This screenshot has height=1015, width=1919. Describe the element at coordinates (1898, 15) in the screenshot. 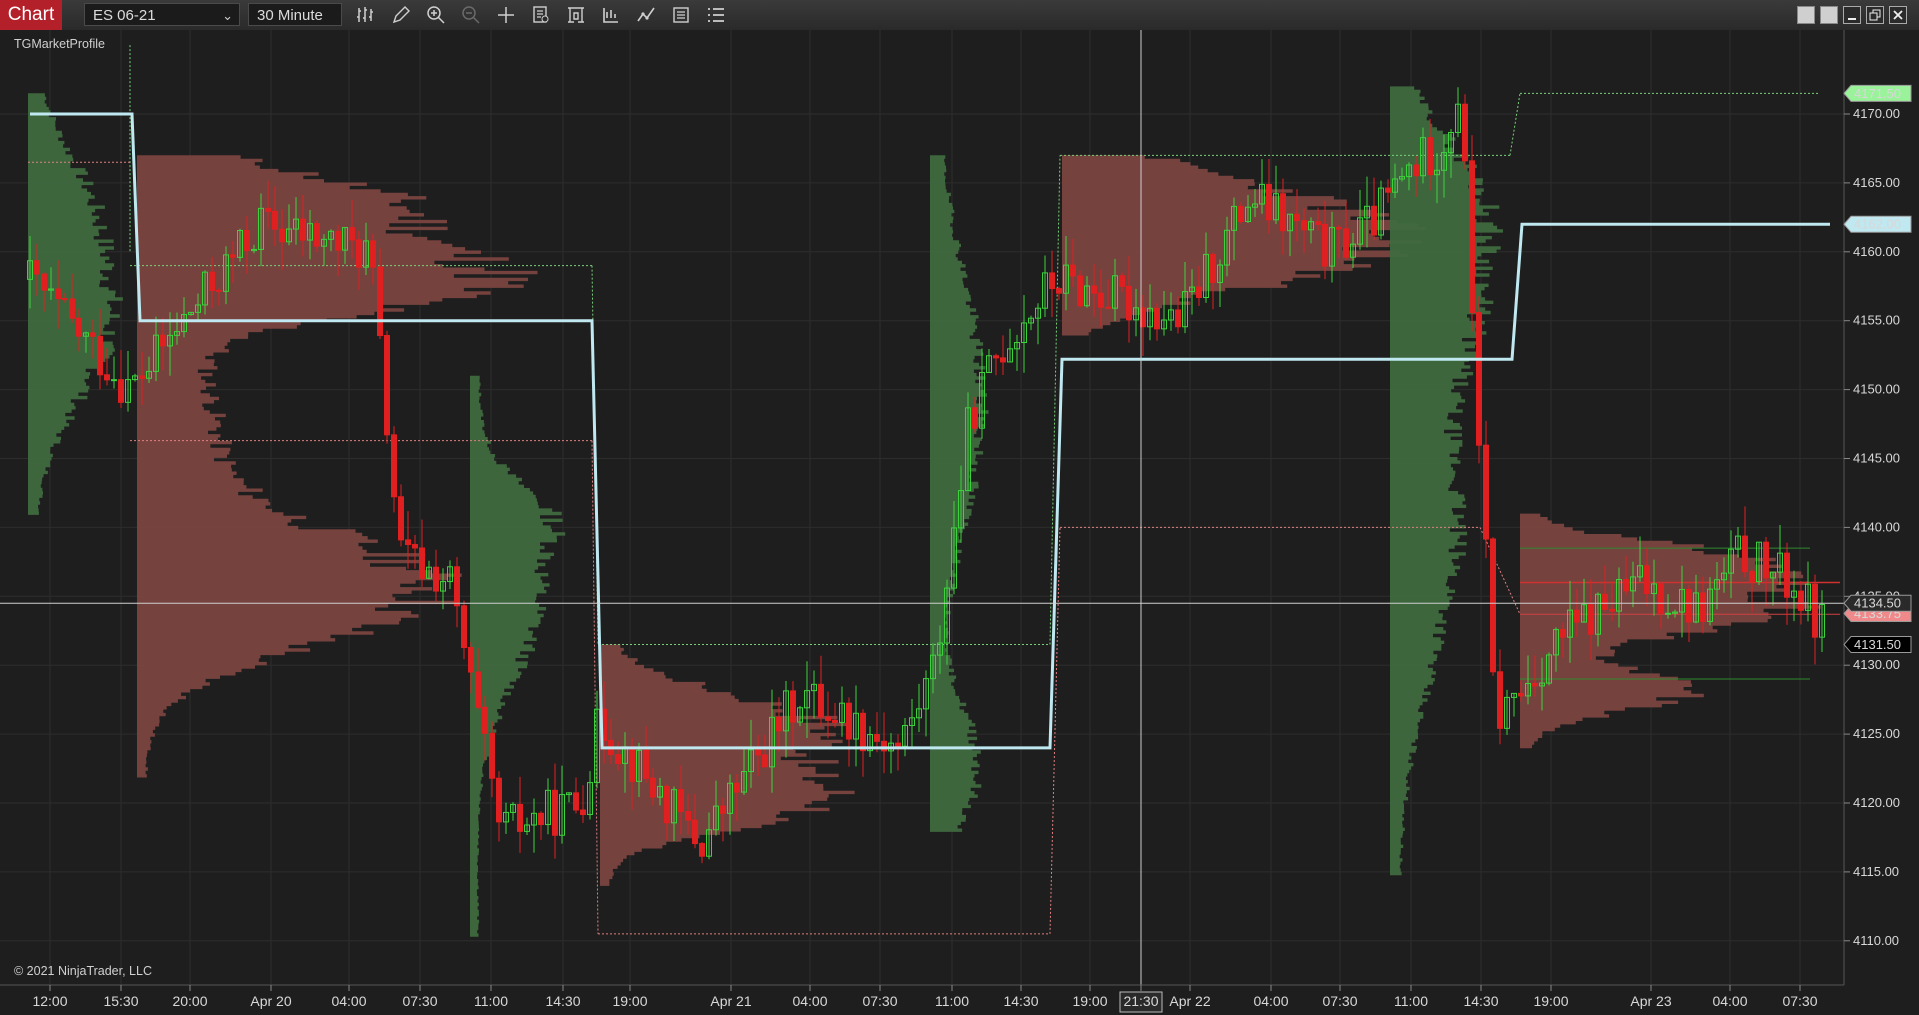

I see `close-icon` at that location.